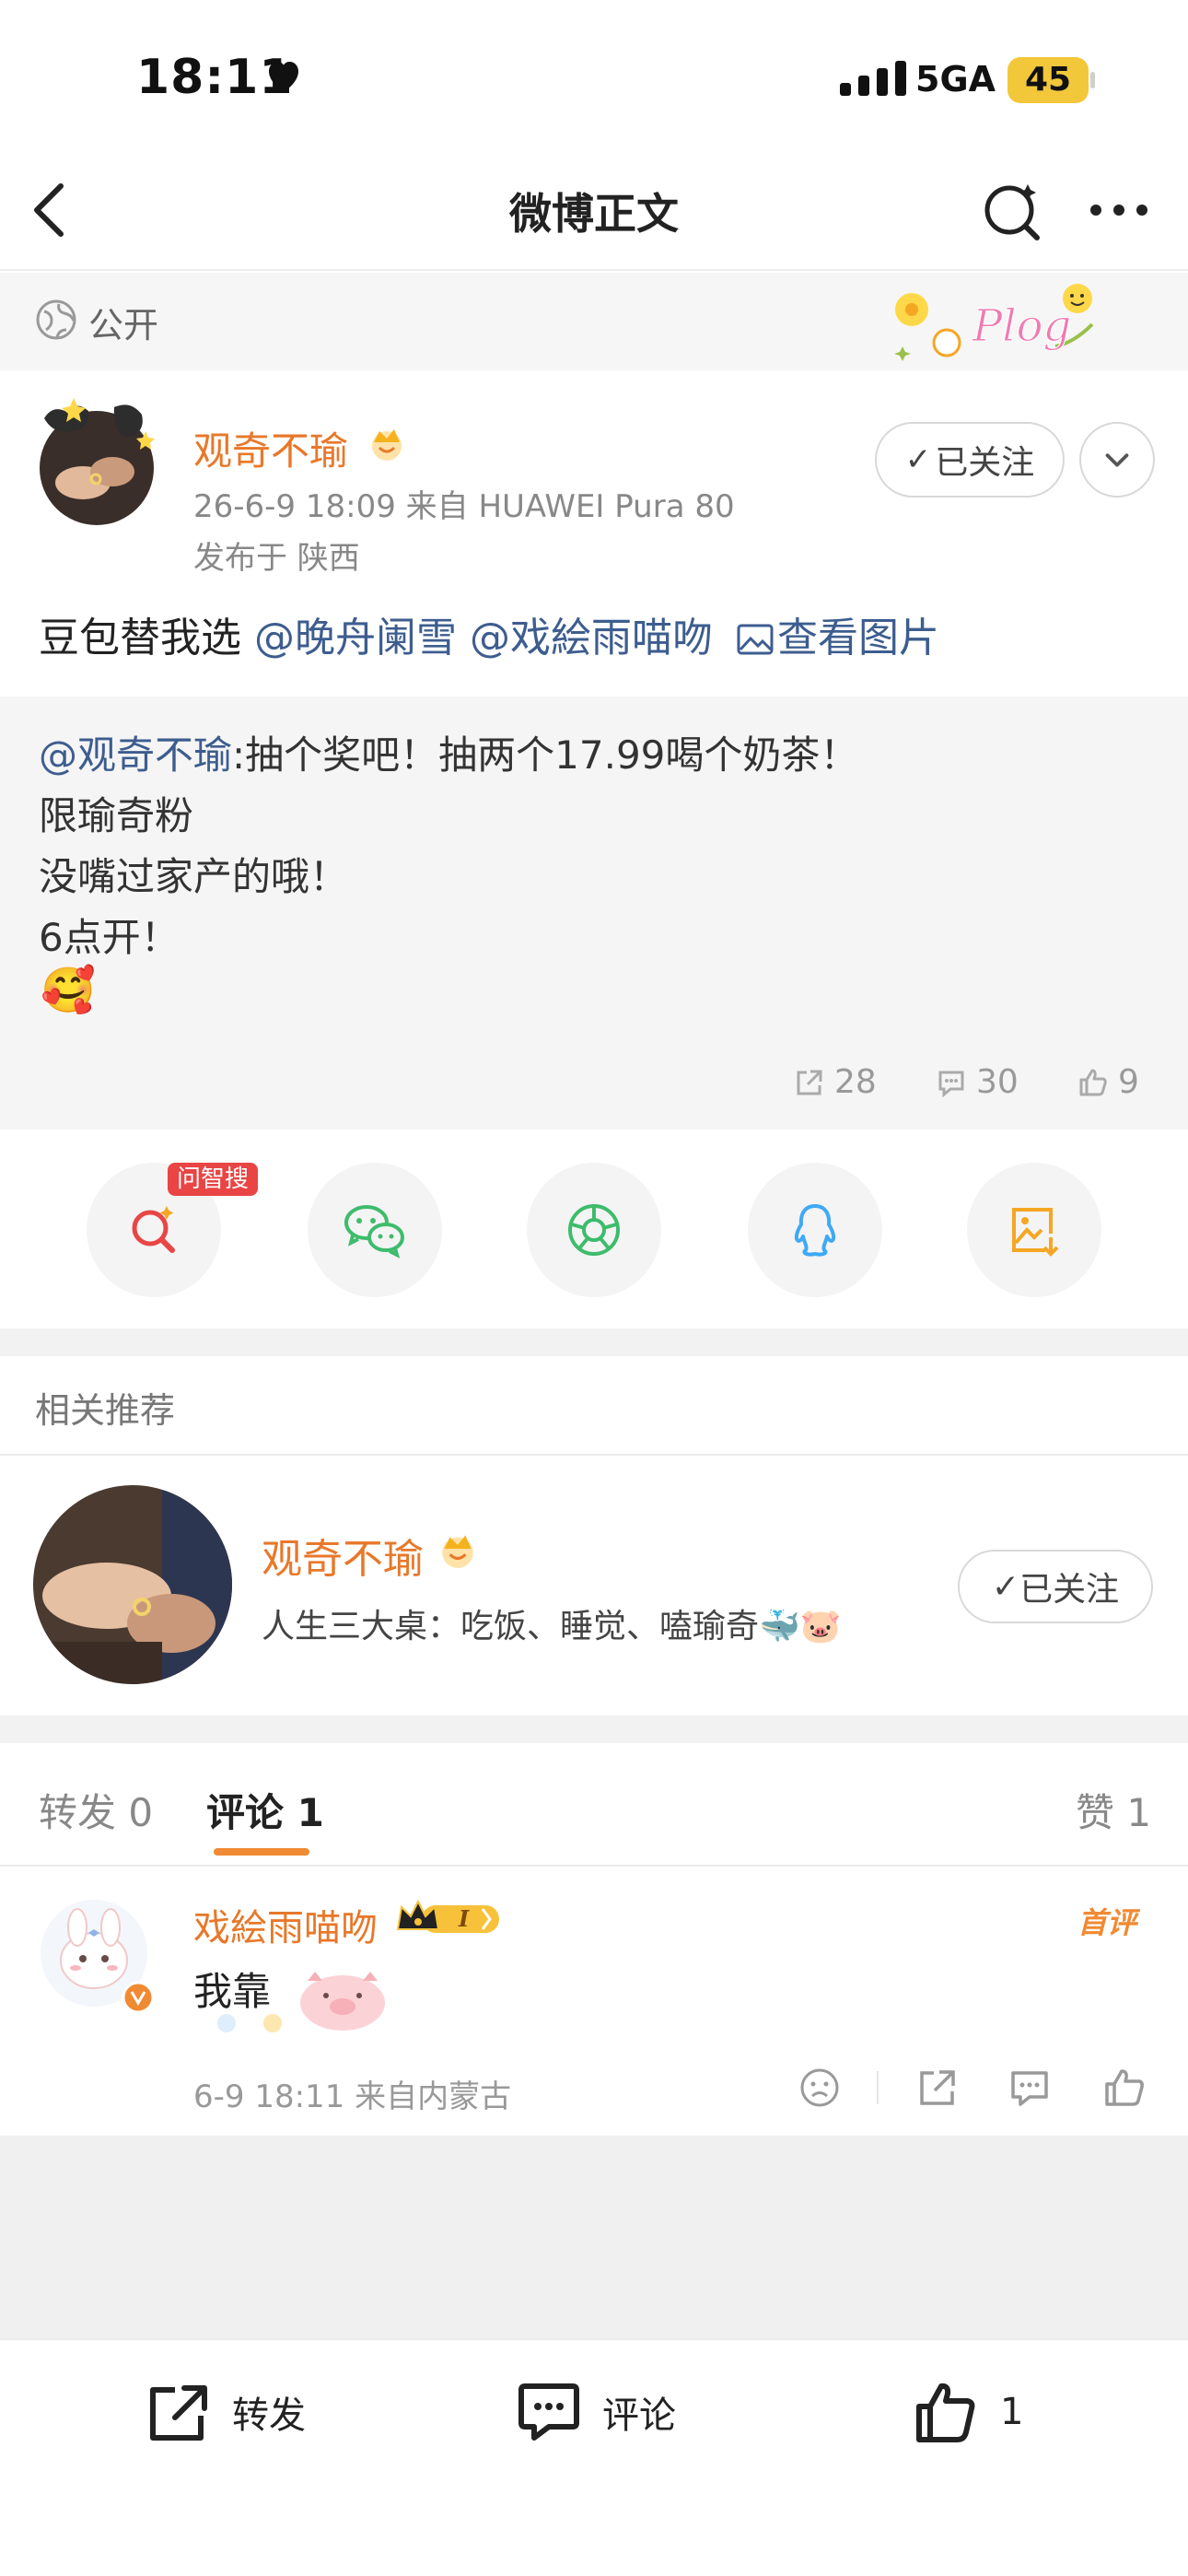 This screenshot has height=2576, width=1188. I want to click on moments-icon, so click(594, 1230).